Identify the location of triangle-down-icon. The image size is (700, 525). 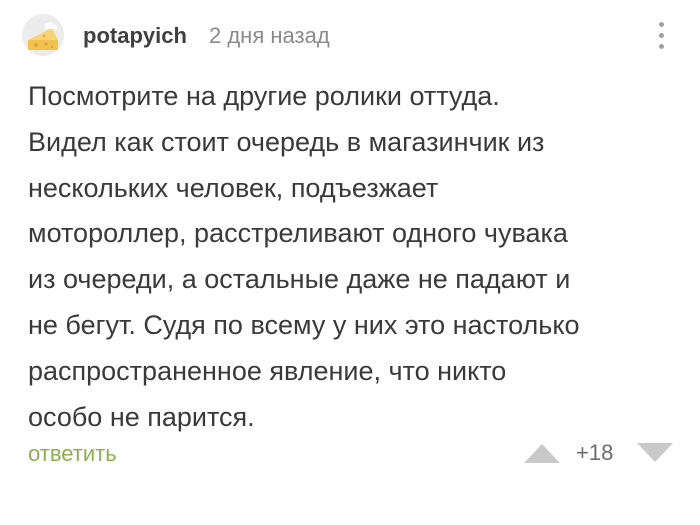
(655, 452).